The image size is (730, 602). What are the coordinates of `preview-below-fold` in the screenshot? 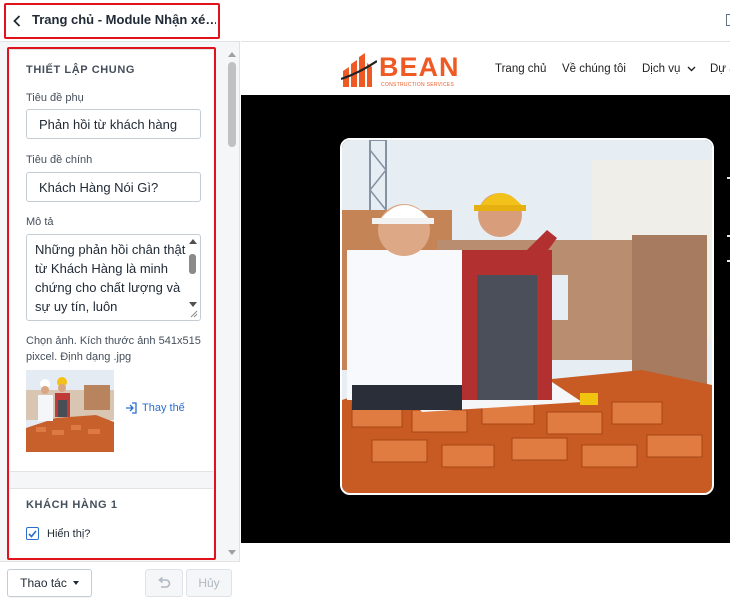 It's located at (485, 572).